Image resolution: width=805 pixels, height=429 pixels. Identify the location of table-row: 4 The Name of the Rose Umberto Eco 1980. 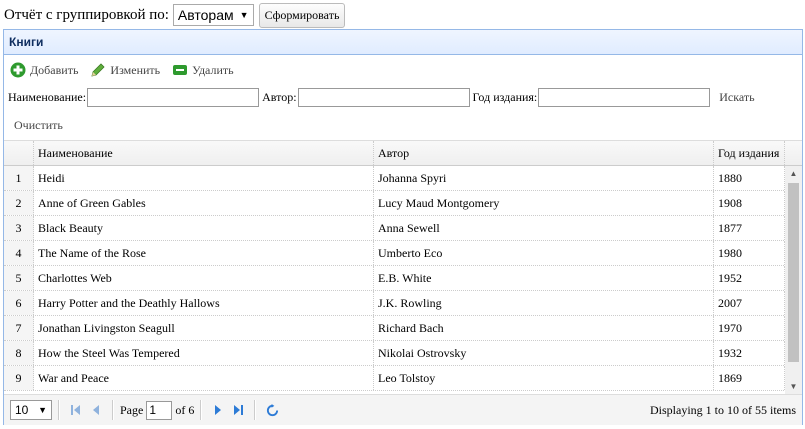
(403, 253).